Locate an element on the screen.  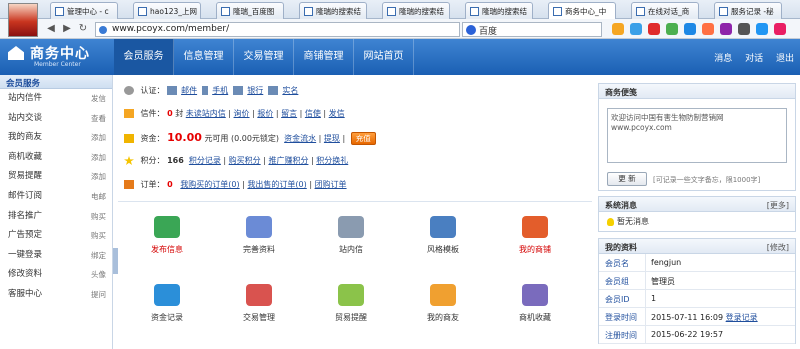
sidebar-item-label: 一键登录 is located at coordinates (25, 255).